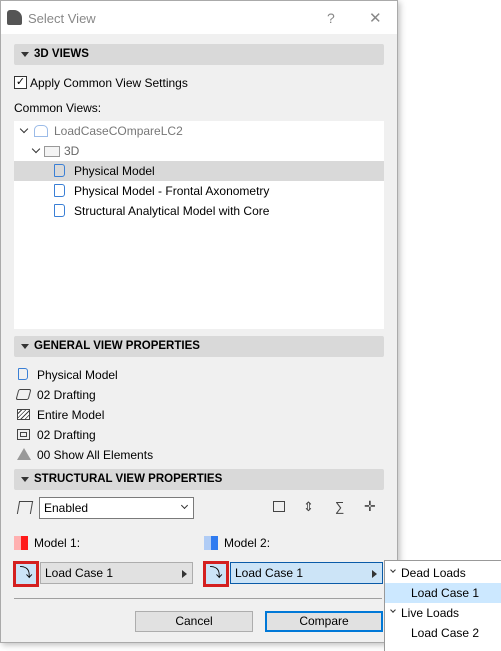 This screenshot has width=501, height=651. I want to click on general-item-structure: Entire Model, so click(71, 415).